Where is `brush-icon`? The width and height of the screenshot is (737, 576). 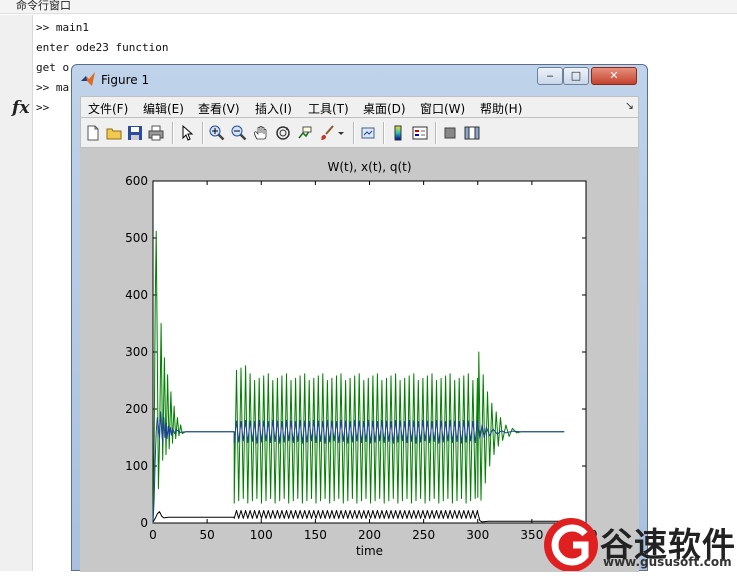 brush-icon is located at coordinates (327, 133).